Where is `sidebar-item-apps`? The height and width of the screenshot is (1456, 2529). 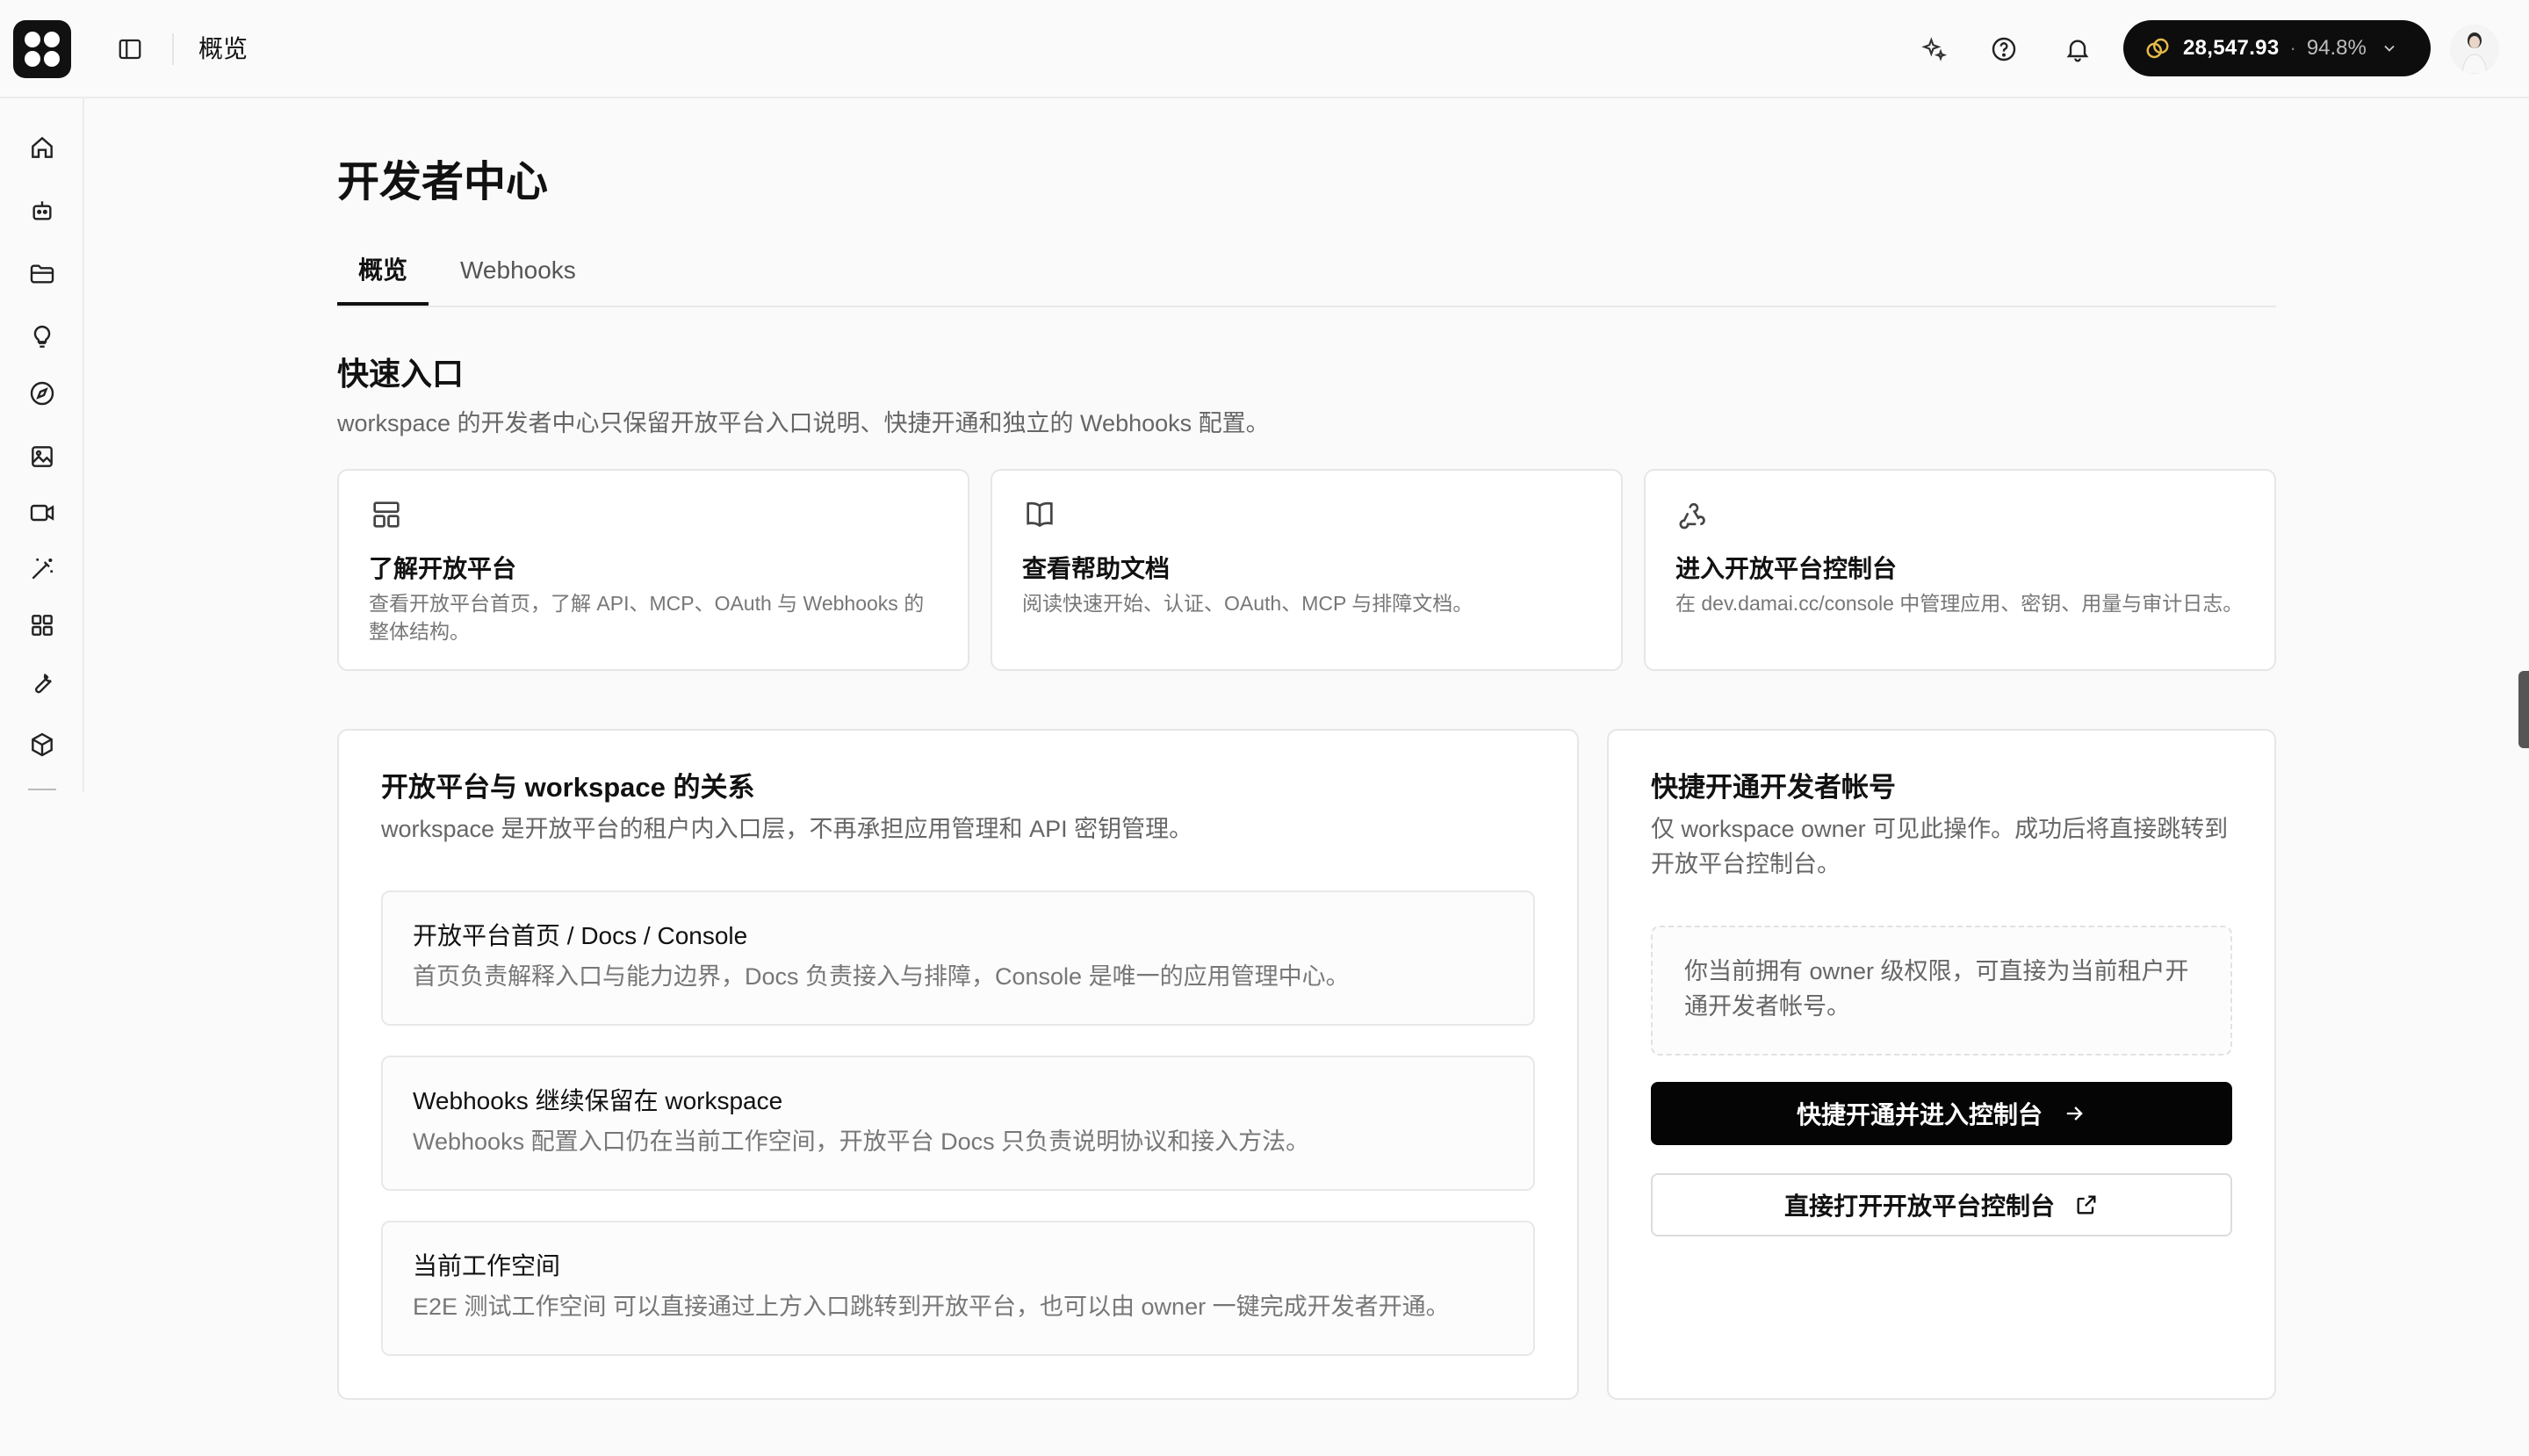 sidebar-item-apps is located at coordinates (43, 625).